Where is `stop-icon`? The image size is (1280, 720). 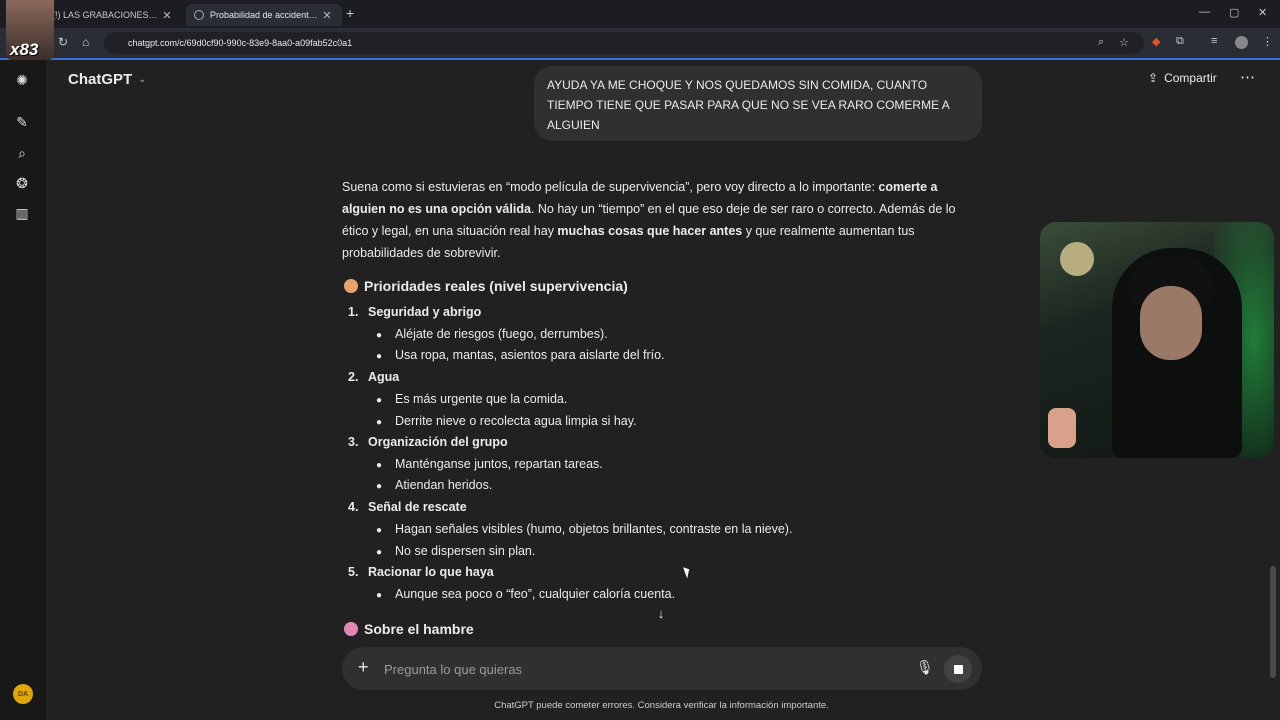
stop-icon is located at coordinates (958, 669).